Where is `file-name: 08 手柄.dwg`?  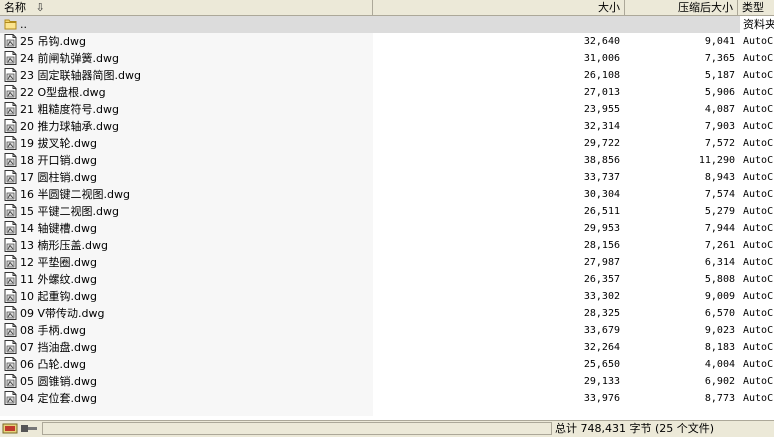 file-name: 08 手柄.dwg is located at coordinates (53, 330).